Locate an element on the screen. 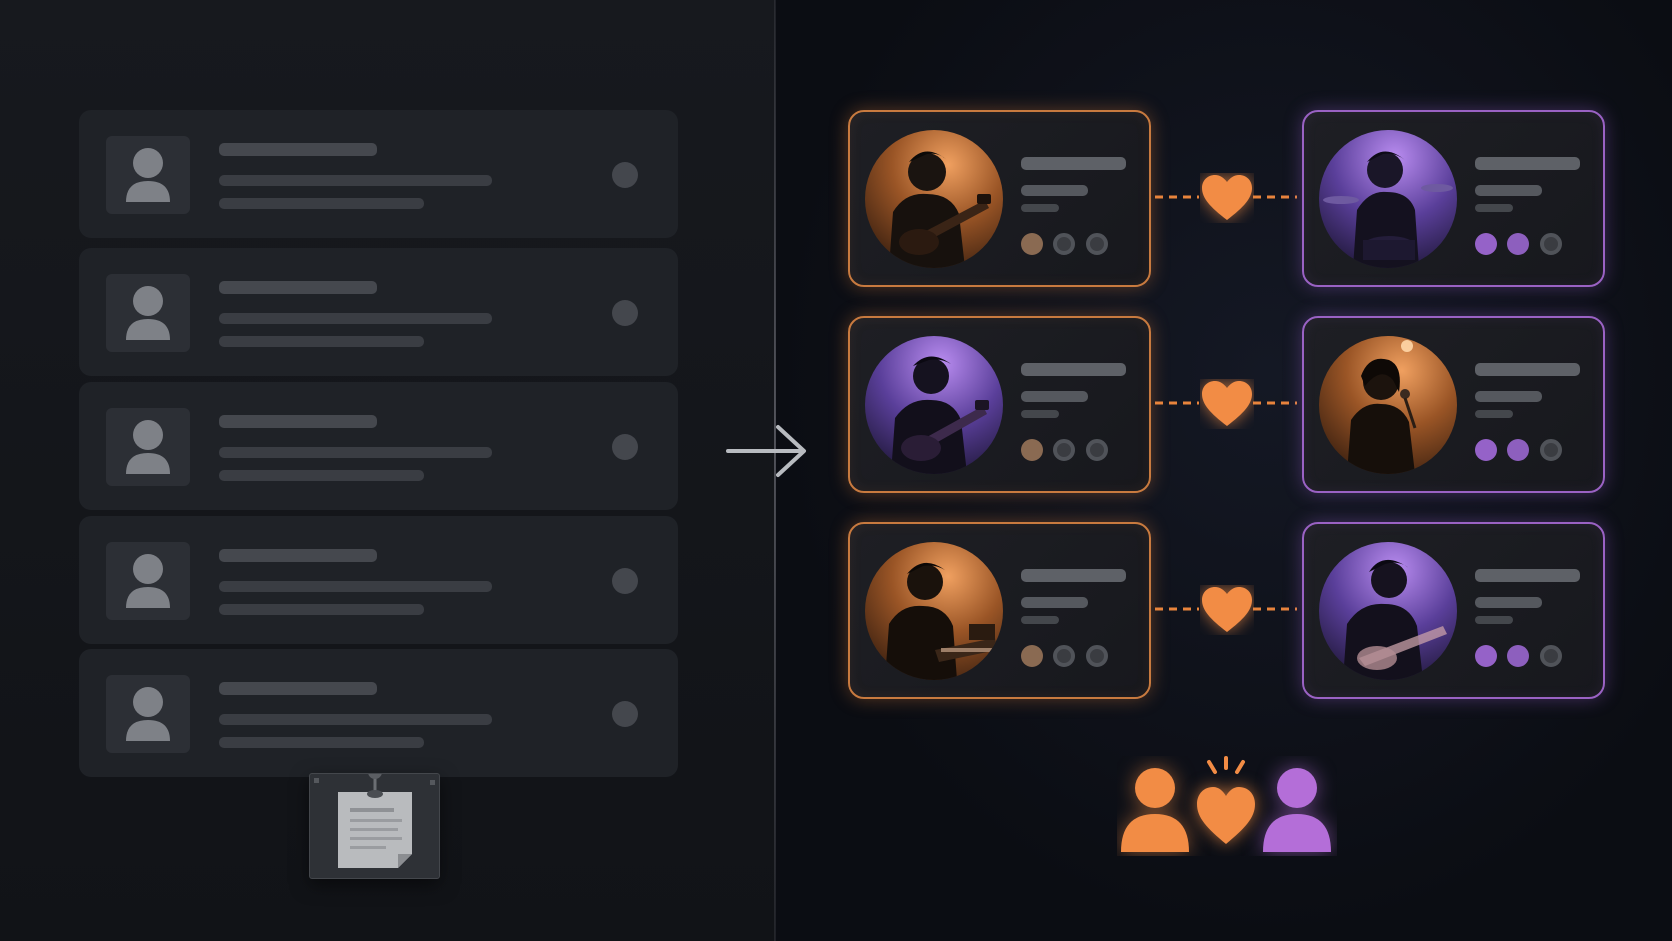 This screenshot has width=1672, height=941. profile-card-keyboardist is located at coordinates (999, 610).